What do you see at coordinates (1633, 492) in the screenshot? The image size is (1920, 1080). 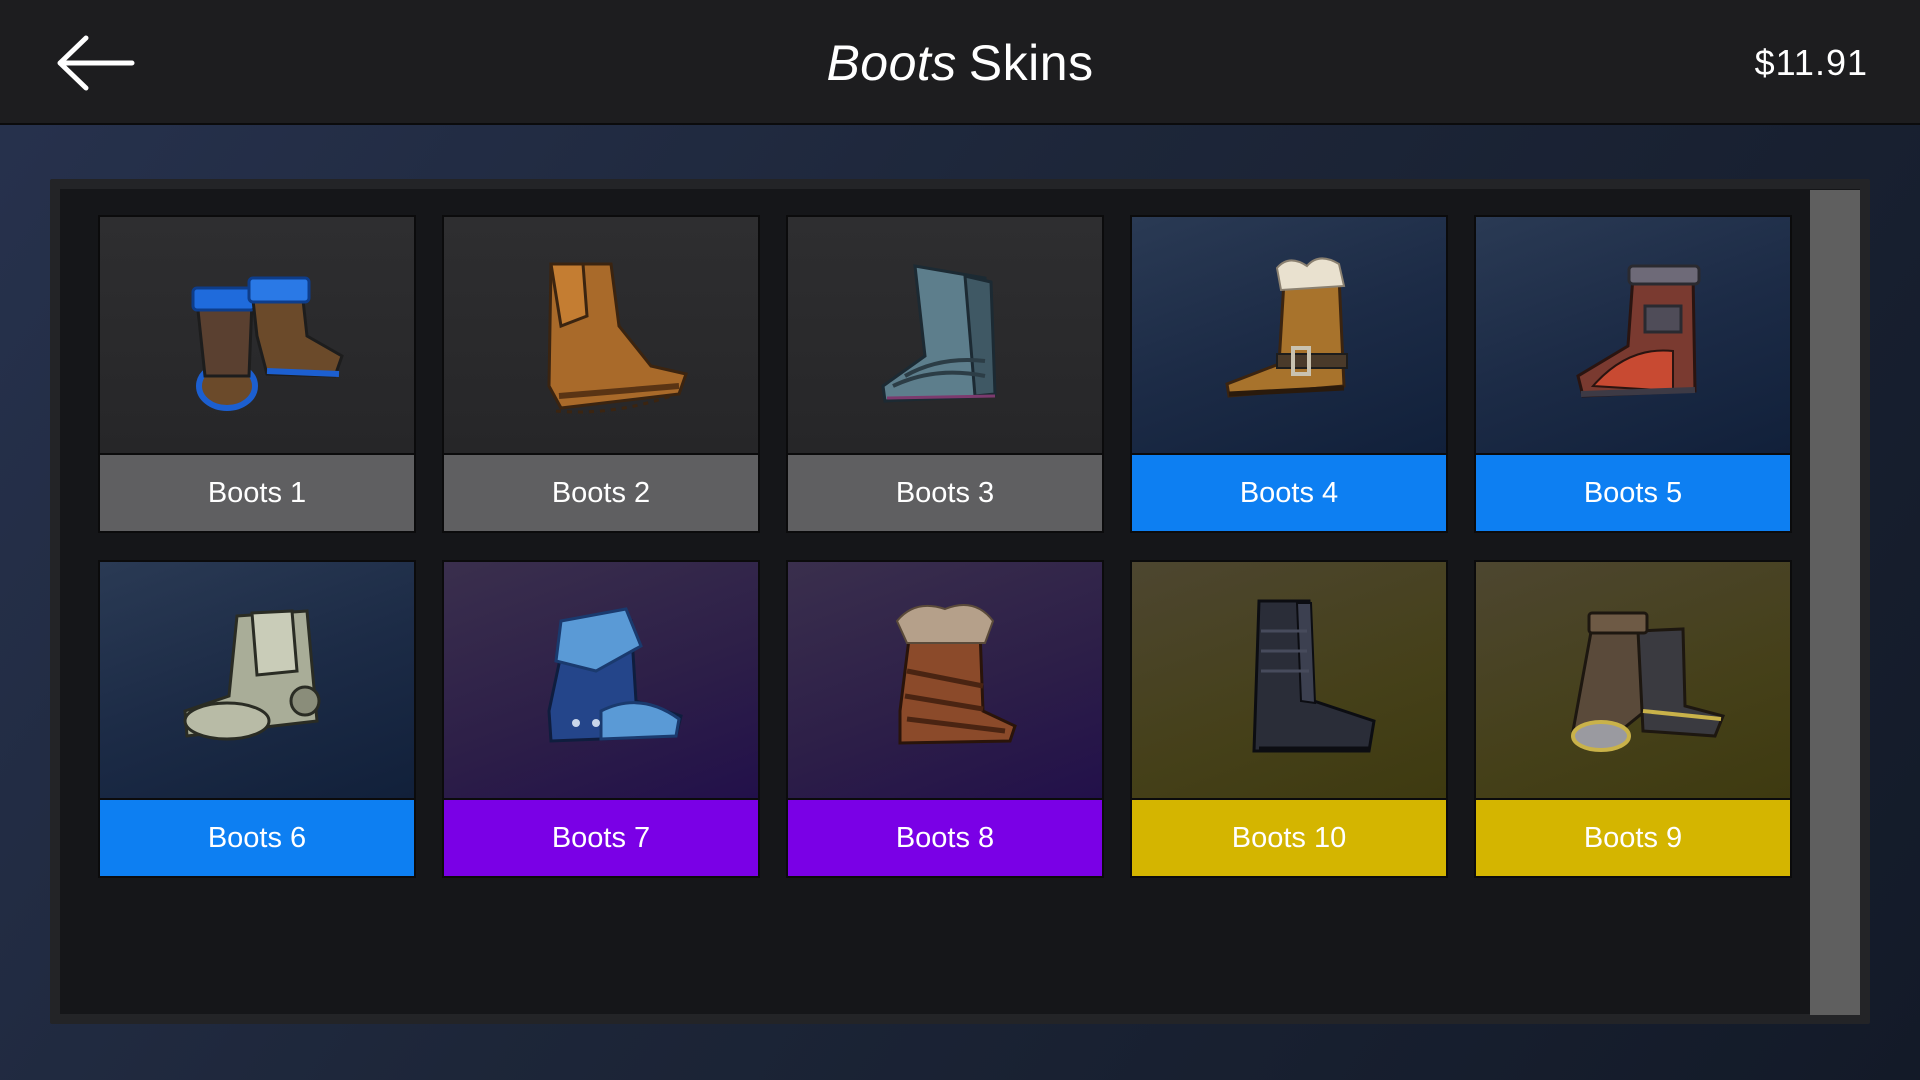 I see `skin-label: Boots 5` at bounding box center [1633, 492].